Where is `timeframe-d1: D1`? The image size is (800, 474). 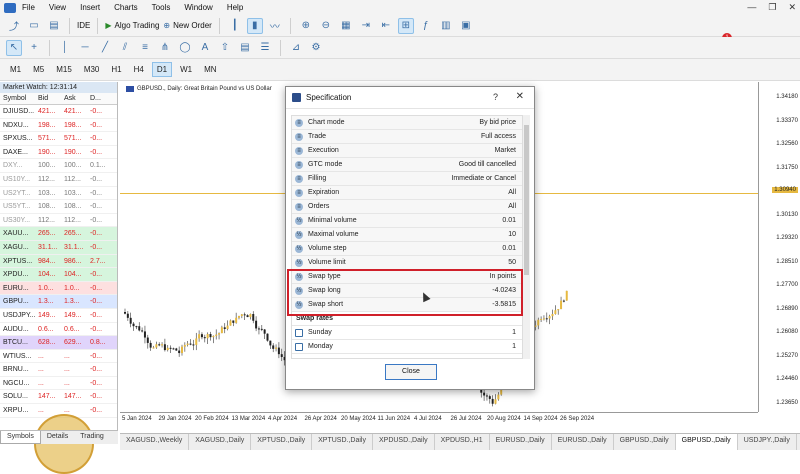 timeframe-d1: D1 is located at coordinates (162, 69).